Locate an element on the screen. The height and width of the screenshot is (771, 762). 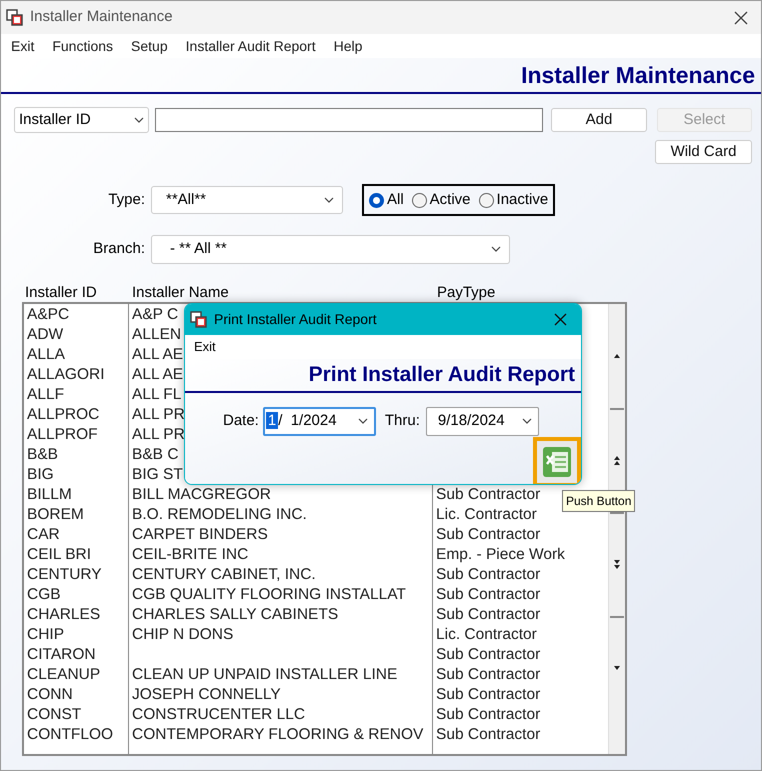
table-cell: ALLA is located at coordinates (46, 354).